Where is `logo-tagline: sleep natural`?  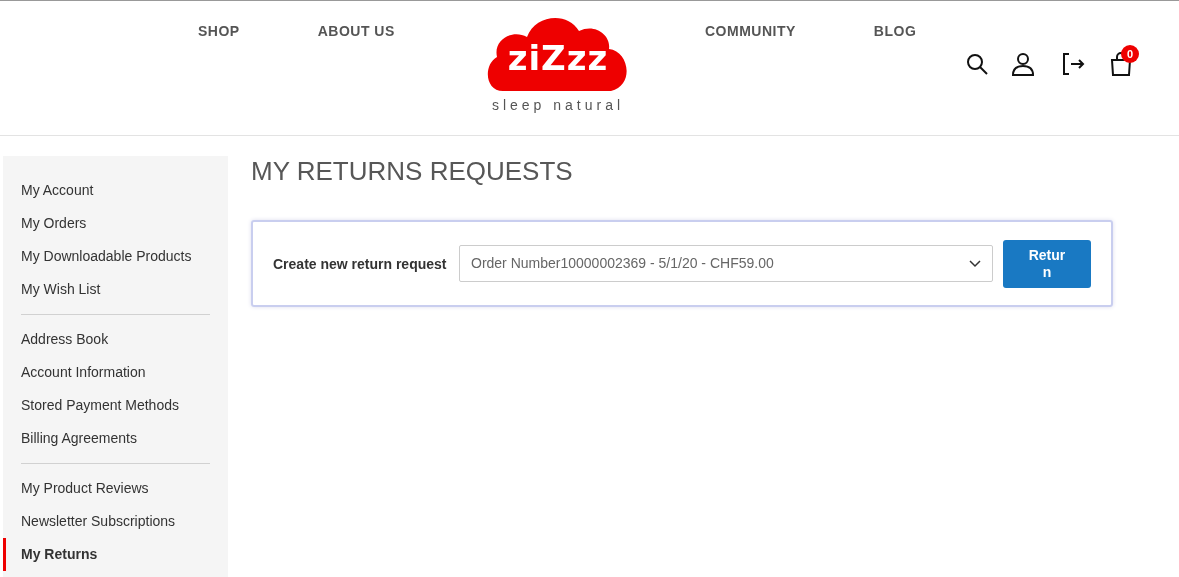 logo-tagline: sleep natural is located at coordinates (558, 105).